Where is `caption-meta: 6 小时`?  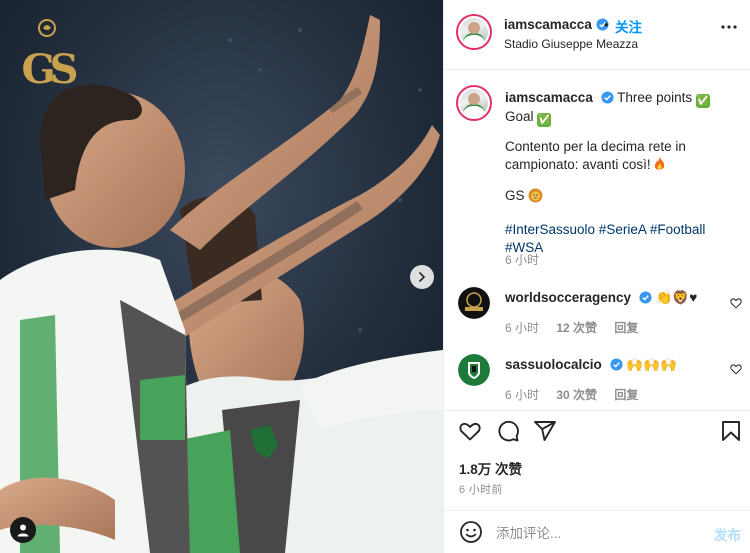 caption-meta: 6 小时 is located at coordinates (529, 259).